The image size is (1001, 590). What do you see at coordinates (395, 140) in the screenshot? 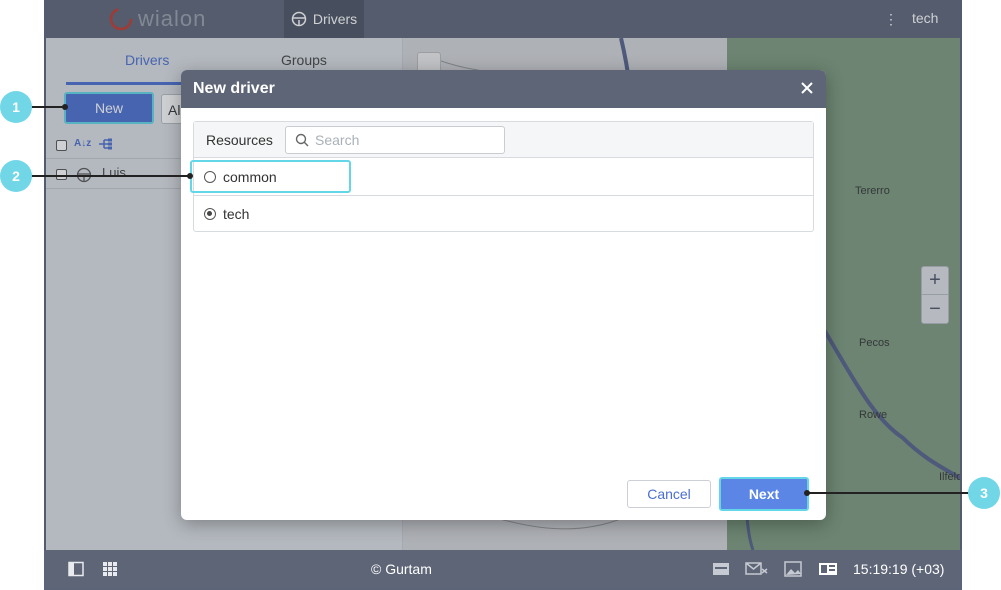
I see `resource-search-input: Search` at bounding box center [395, 140].